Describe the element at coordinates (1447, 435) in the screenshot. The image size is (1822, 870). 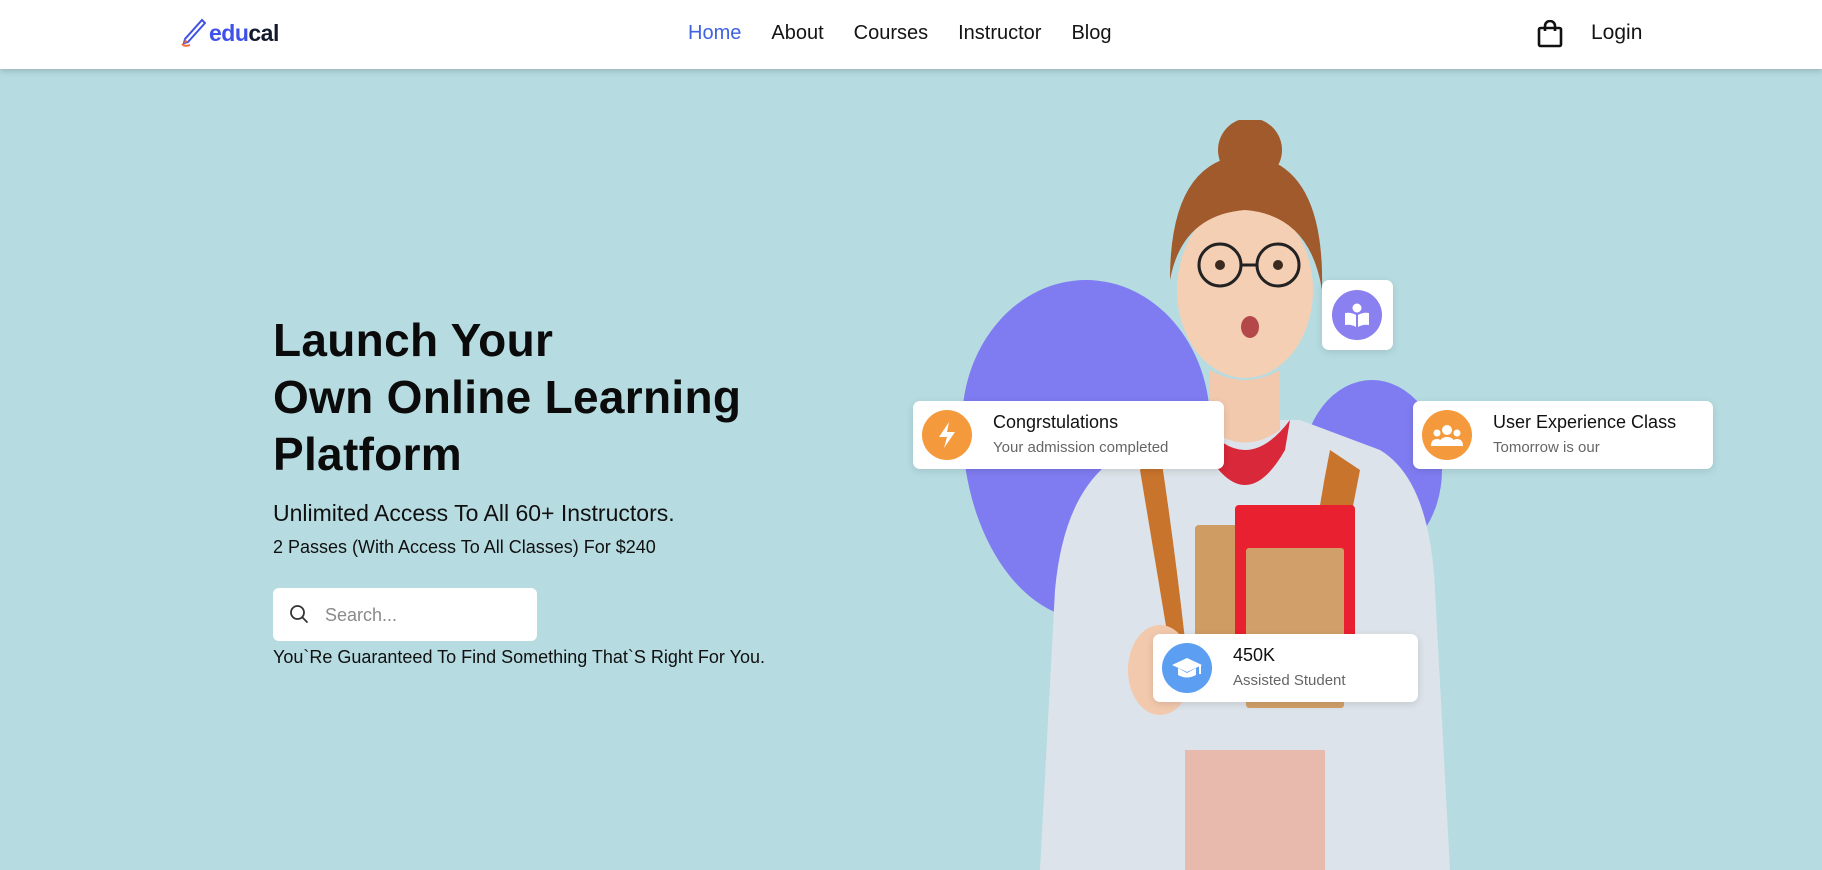
I see `users-icon` at that location.